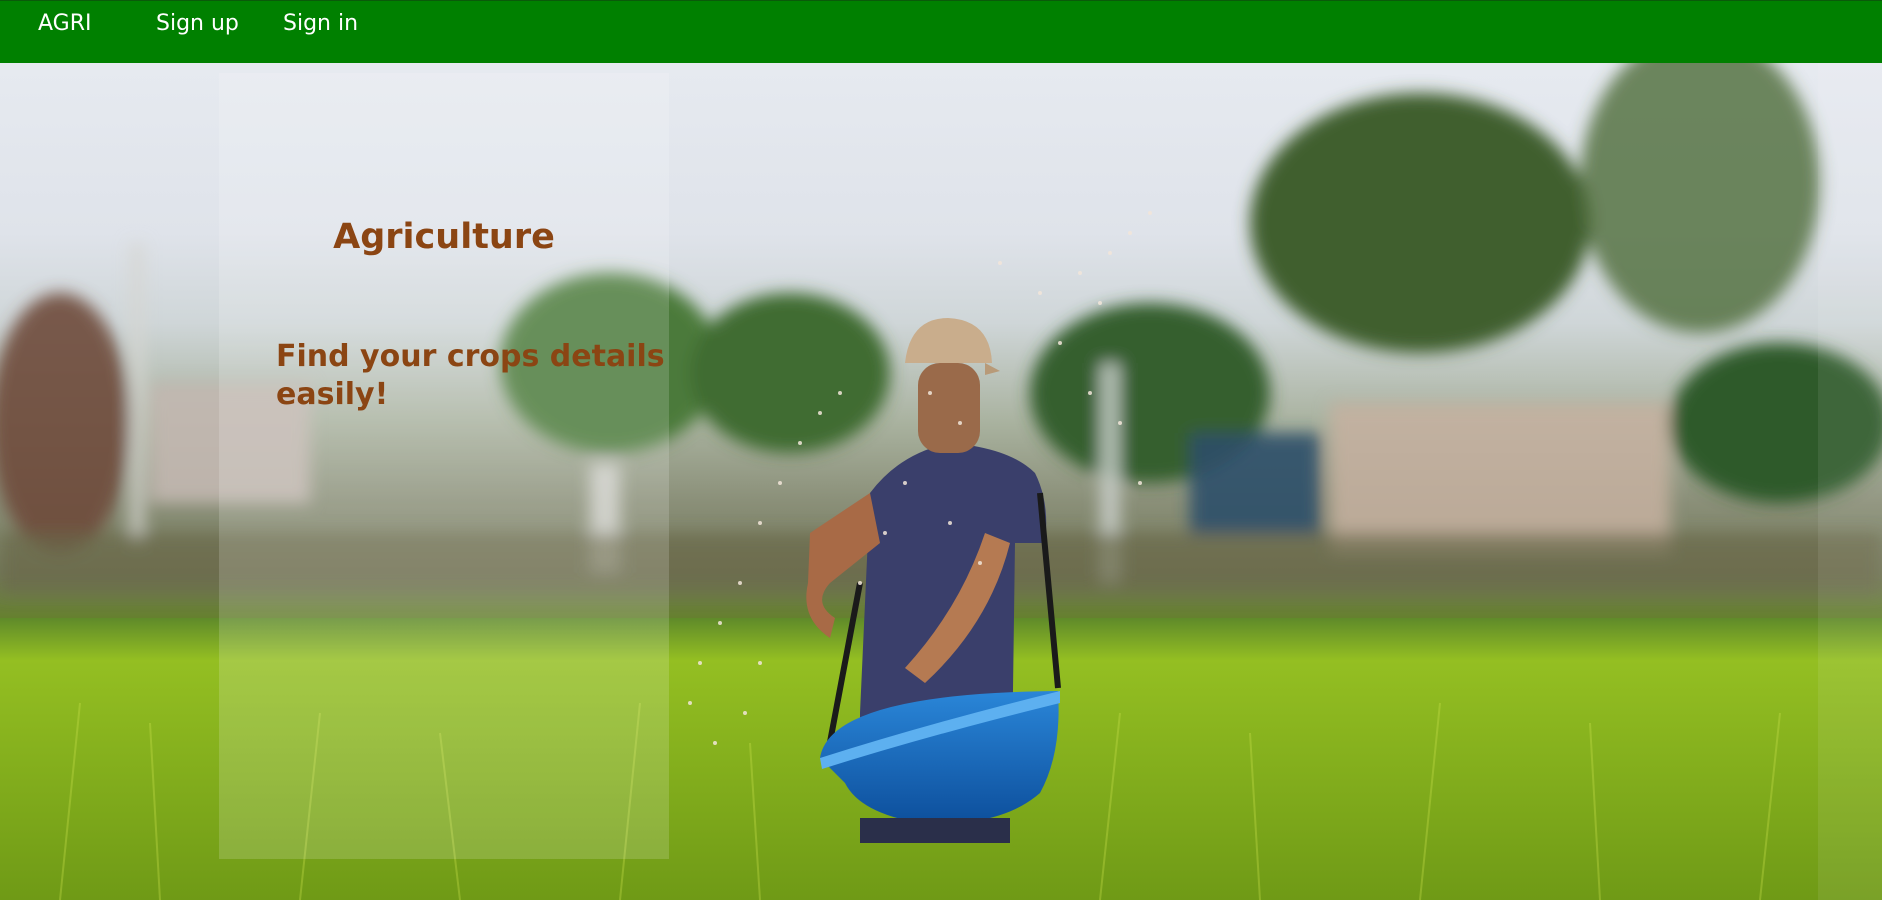 The image size is (1882, 900). Describe the element at coordinates (197, 24) in the screenshot. I see `signup-link: Sign up` at that location.